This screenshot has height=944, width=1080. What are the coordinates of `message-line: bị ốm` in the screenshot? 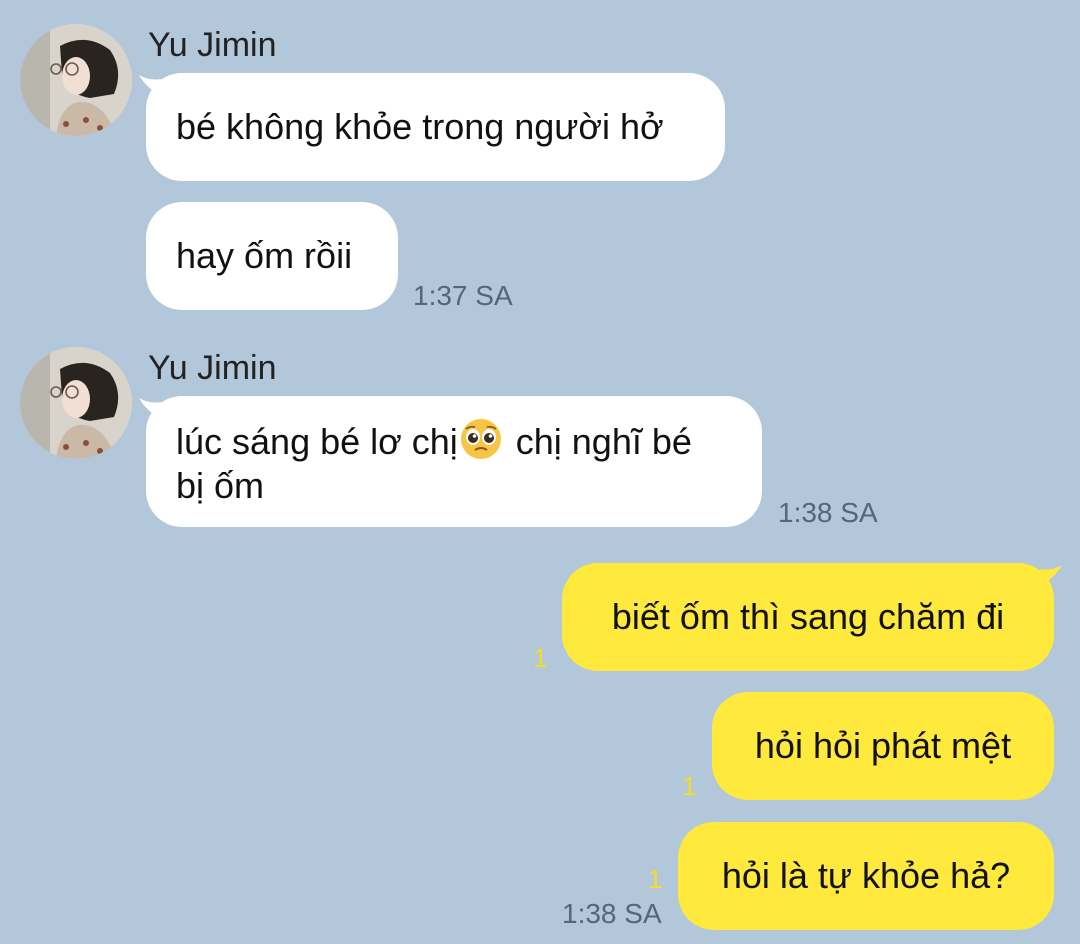 It's located at (220, 485).